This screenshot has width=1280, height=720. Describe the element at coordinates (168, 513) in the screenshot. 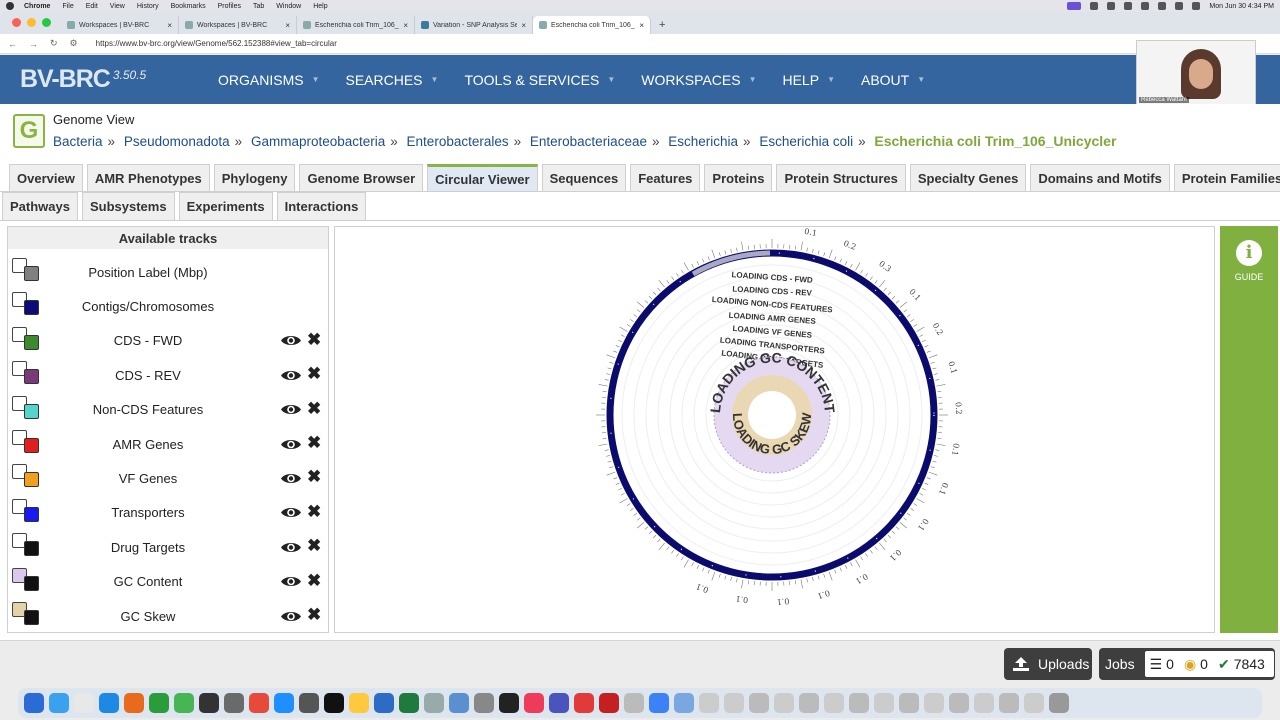

I see `track-row: Transporters ✖` at that location.